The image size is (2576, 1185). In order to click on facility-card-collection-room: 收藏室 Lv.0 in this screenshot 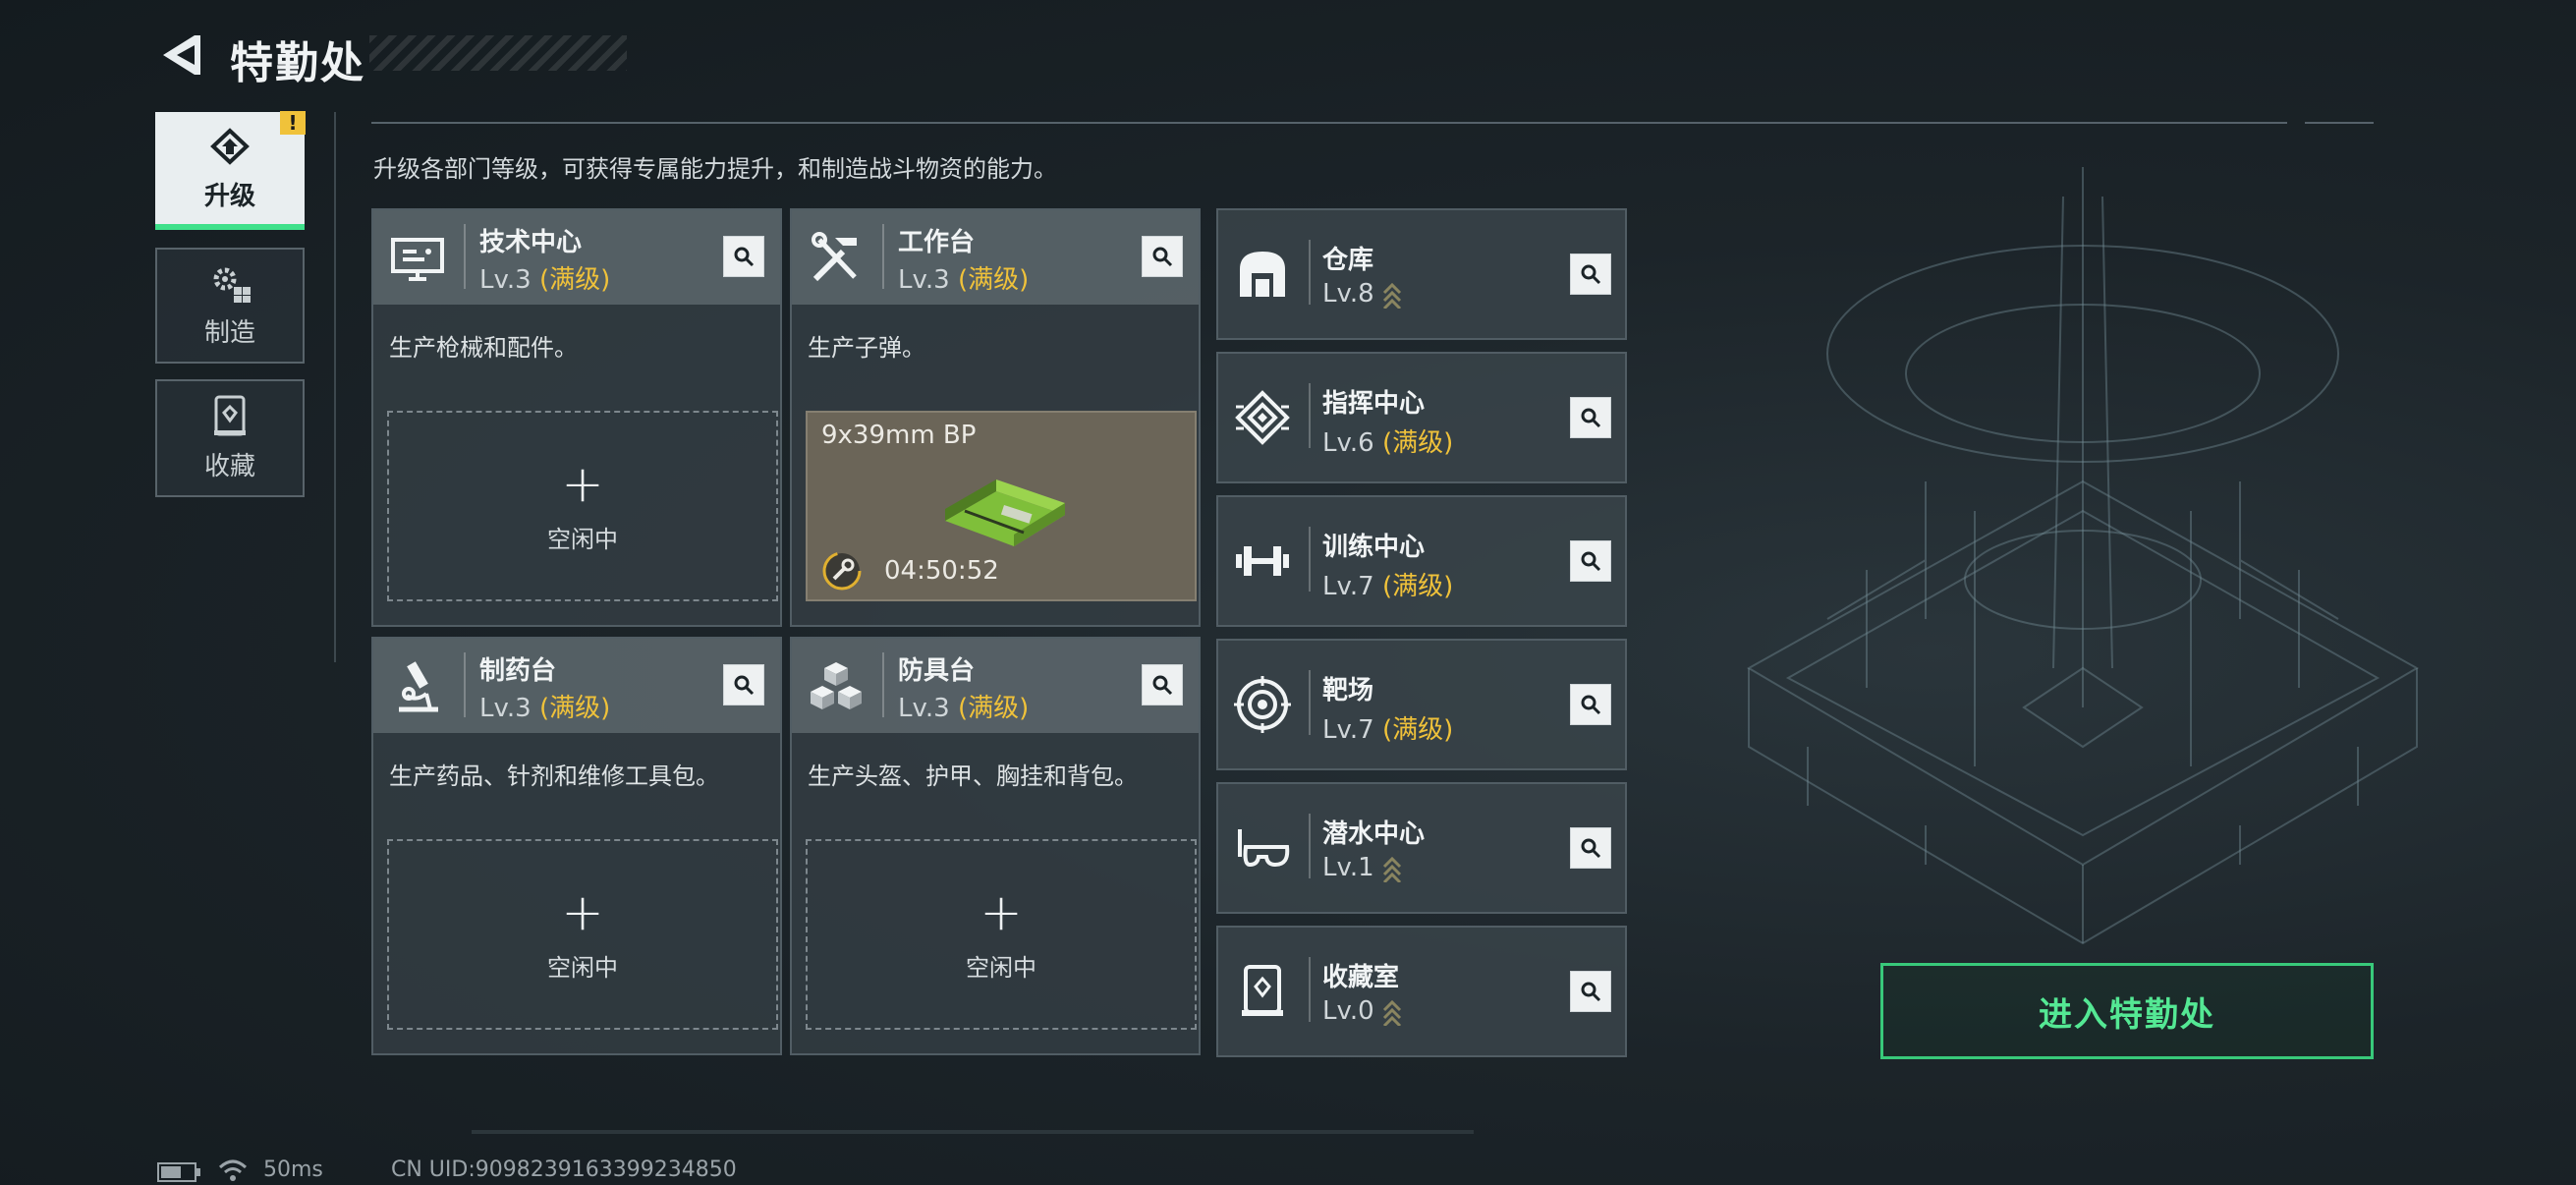, I will do `click(1421, 992)`.